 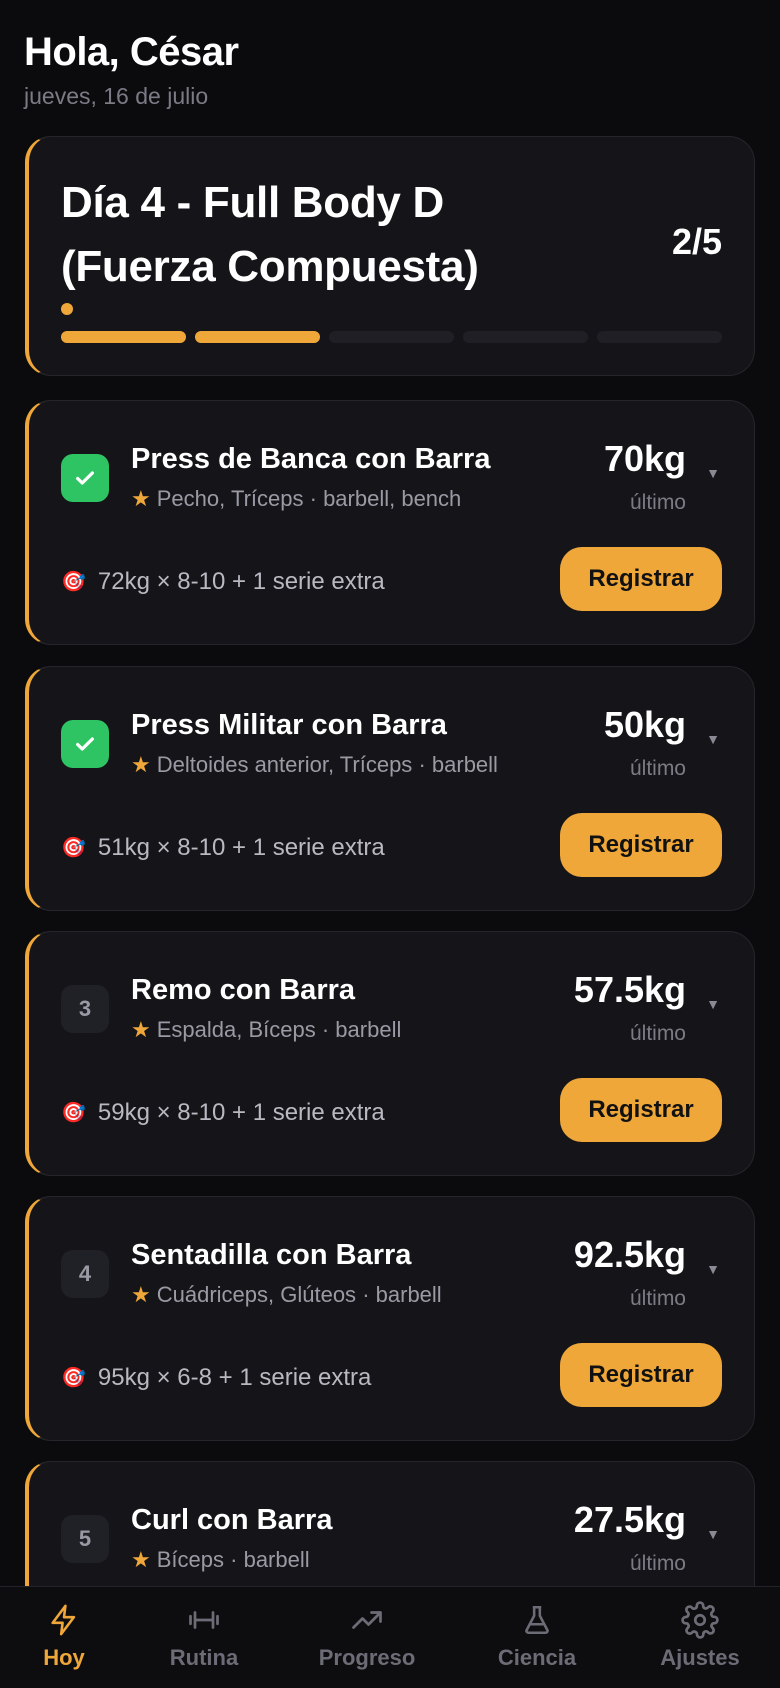 I want to click on exercise-meta: ★ Pecho, Tríceps · barbell, bench, so click(x=296, y=498).